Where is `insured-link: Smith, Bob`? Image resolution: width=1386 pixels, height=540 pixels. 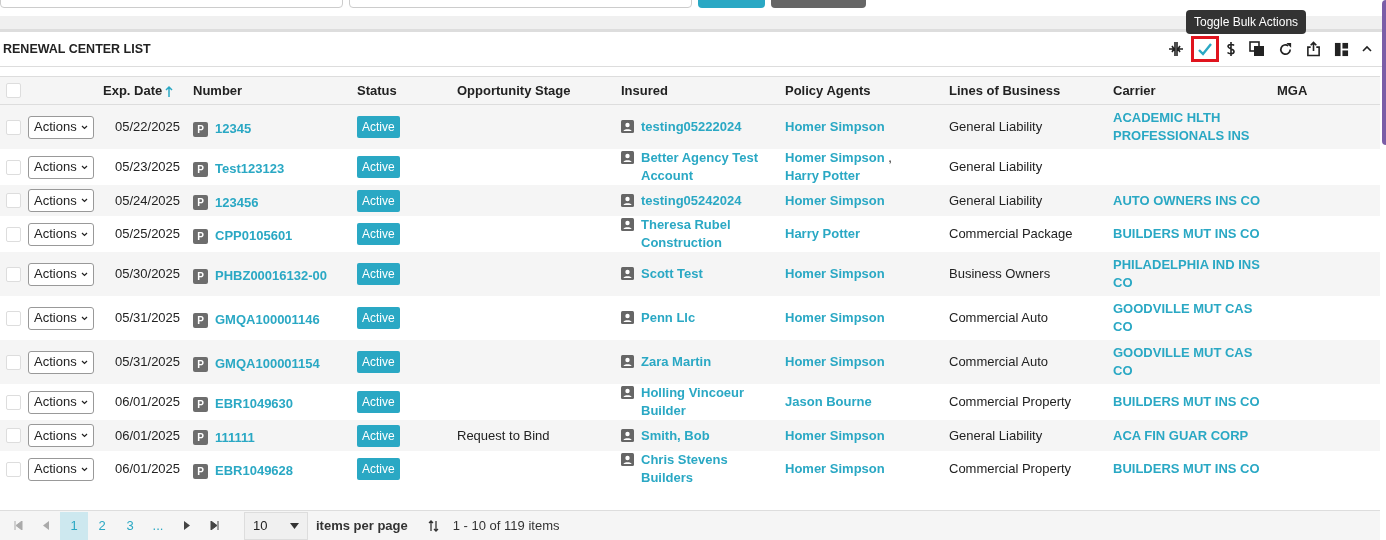 insured-link: Smith, Bob is located at coordinates (675, 435).